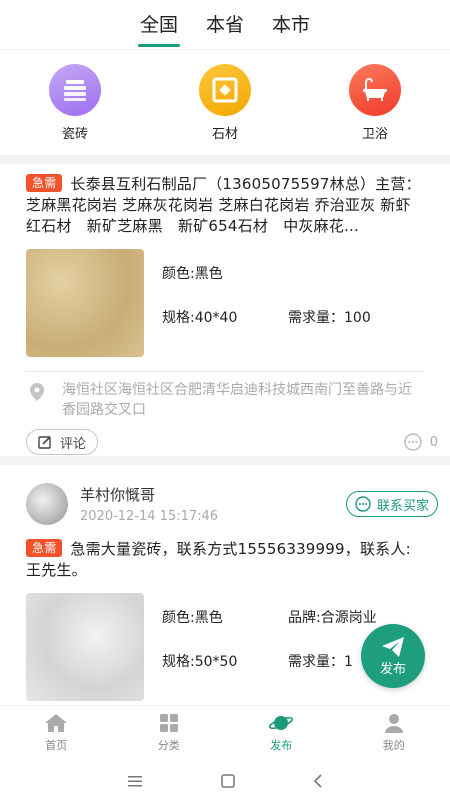 The image size is (450, 800). Describe the element at coordinates (225, 371) in the screenshot. I see `divider` at that location.